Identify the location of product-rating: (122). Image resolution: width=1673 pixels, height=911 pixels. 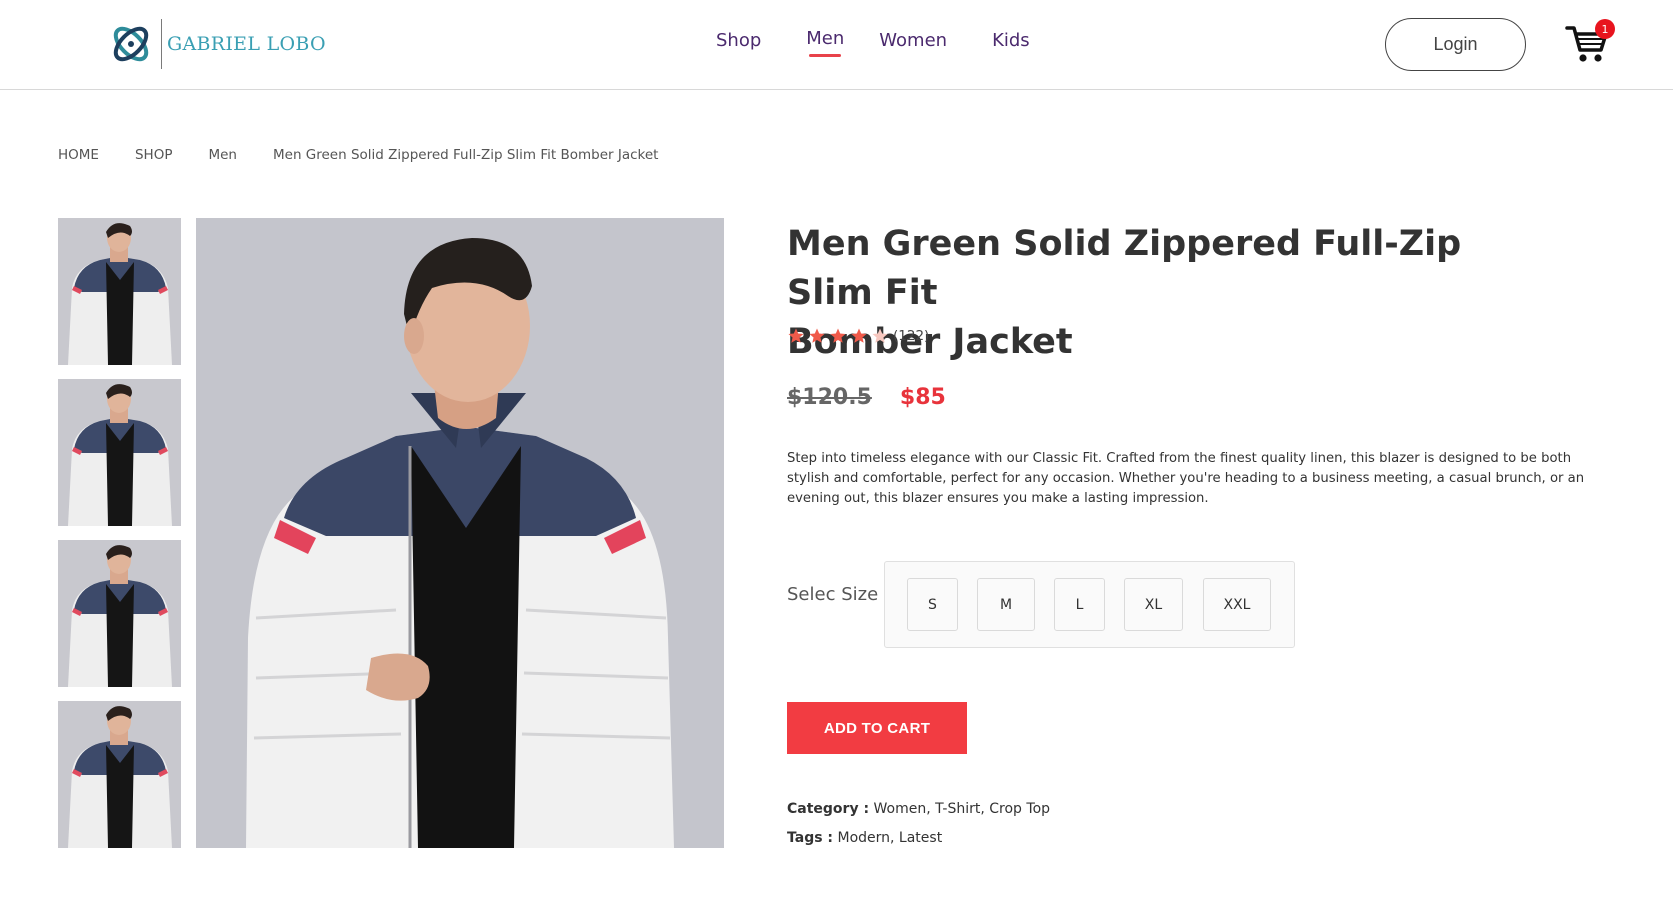
(858, 336).